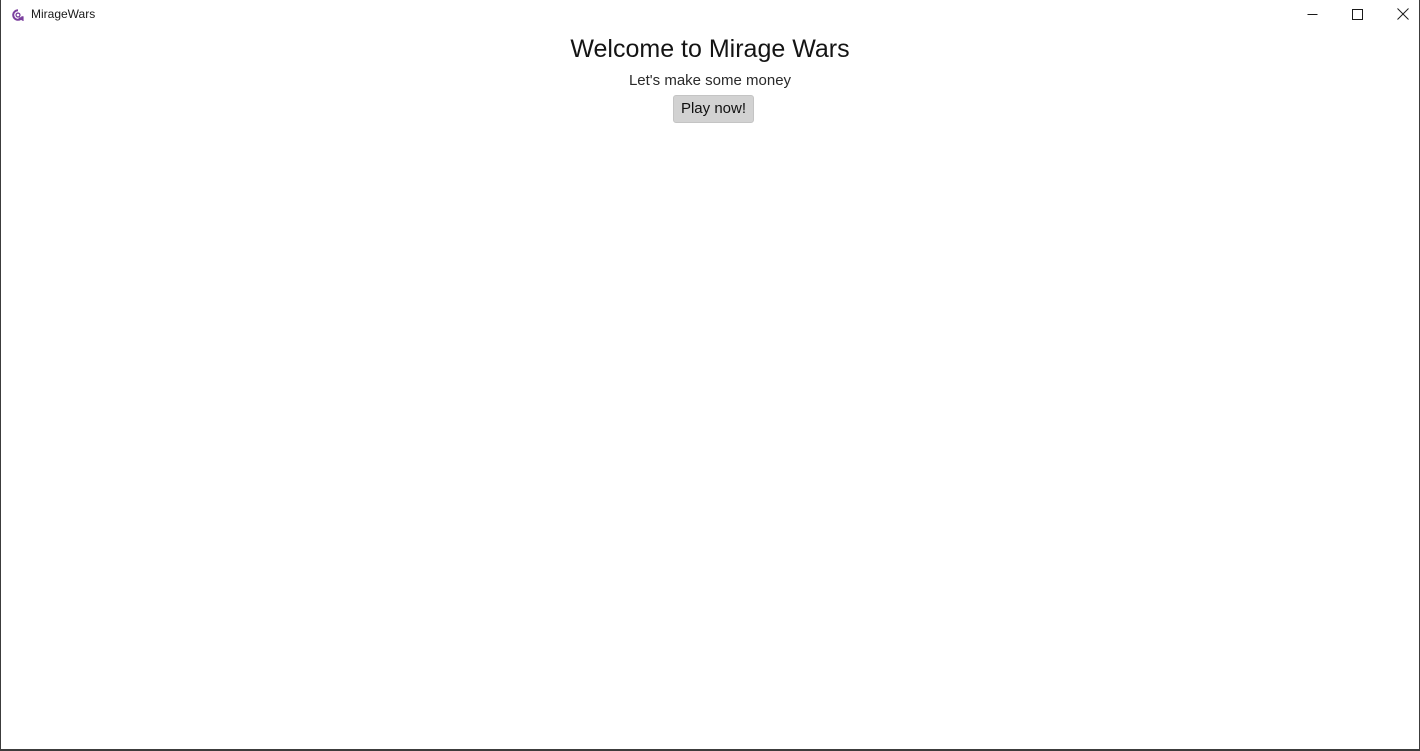 This screenshot has height=751, width=1420. I want to click on close-icon, so click(1402, 14).